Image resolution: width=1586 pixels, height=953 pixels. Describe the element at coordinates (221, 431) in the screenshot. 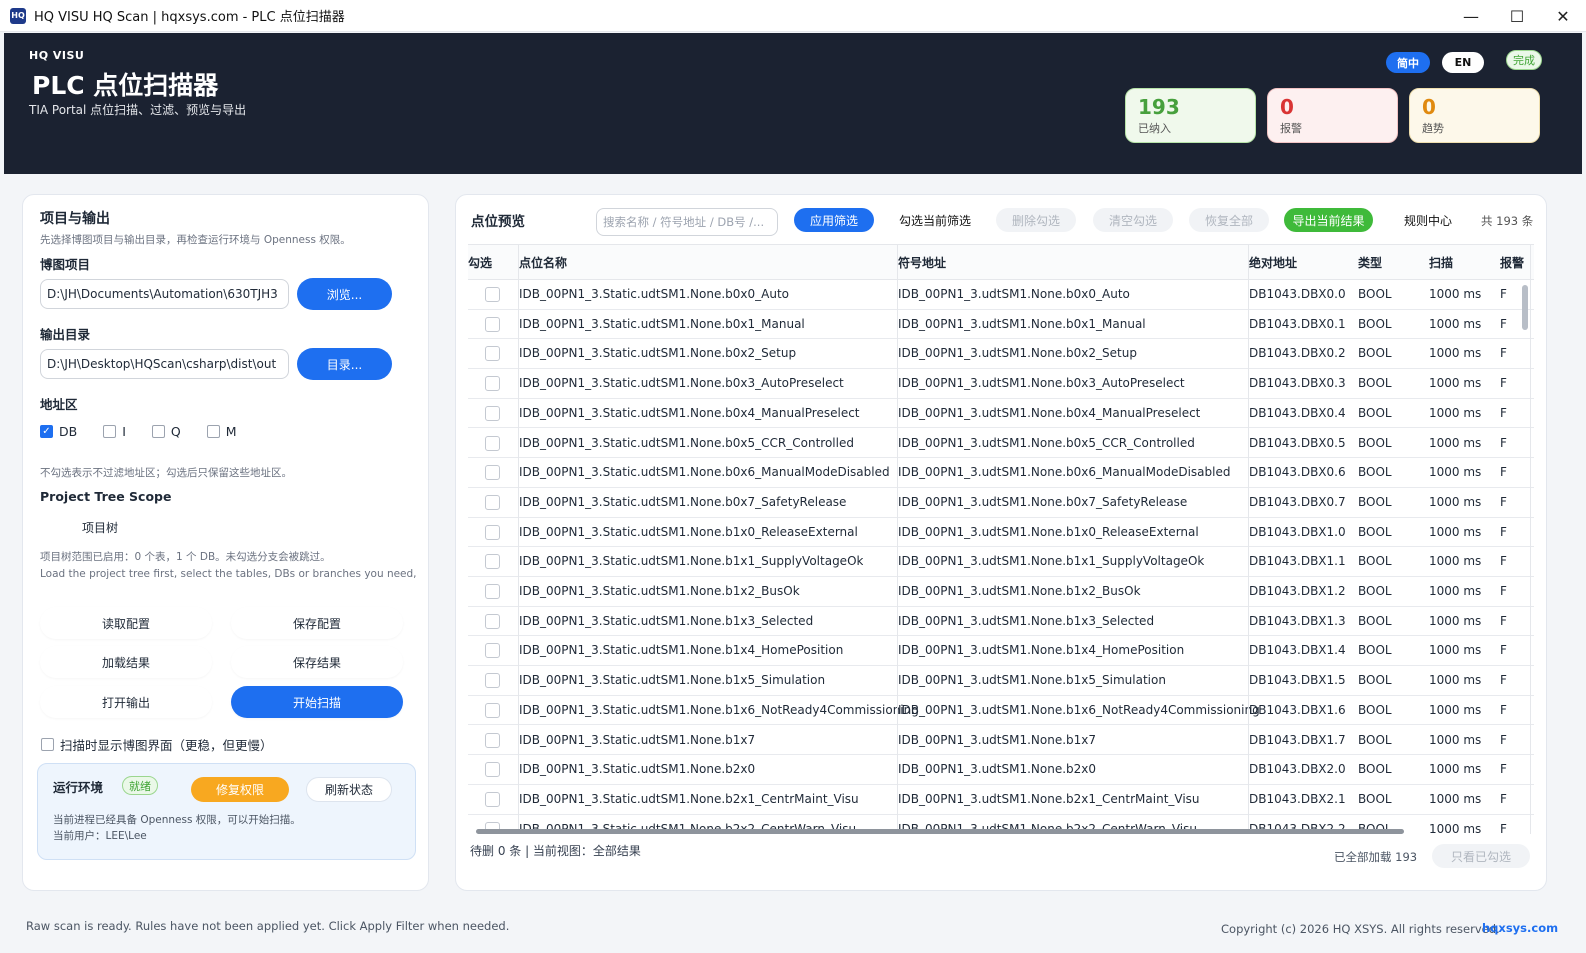

I see `area-option-m: M` at that location.